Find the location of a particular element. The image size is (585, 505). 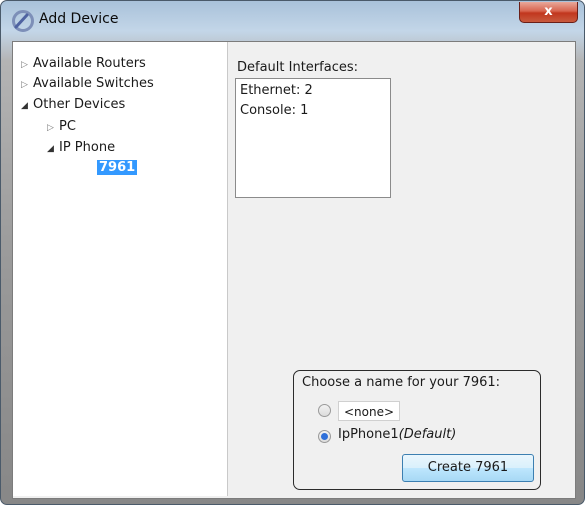

tree-item-pc: ▷ PC is located at coordinates (61, 126).